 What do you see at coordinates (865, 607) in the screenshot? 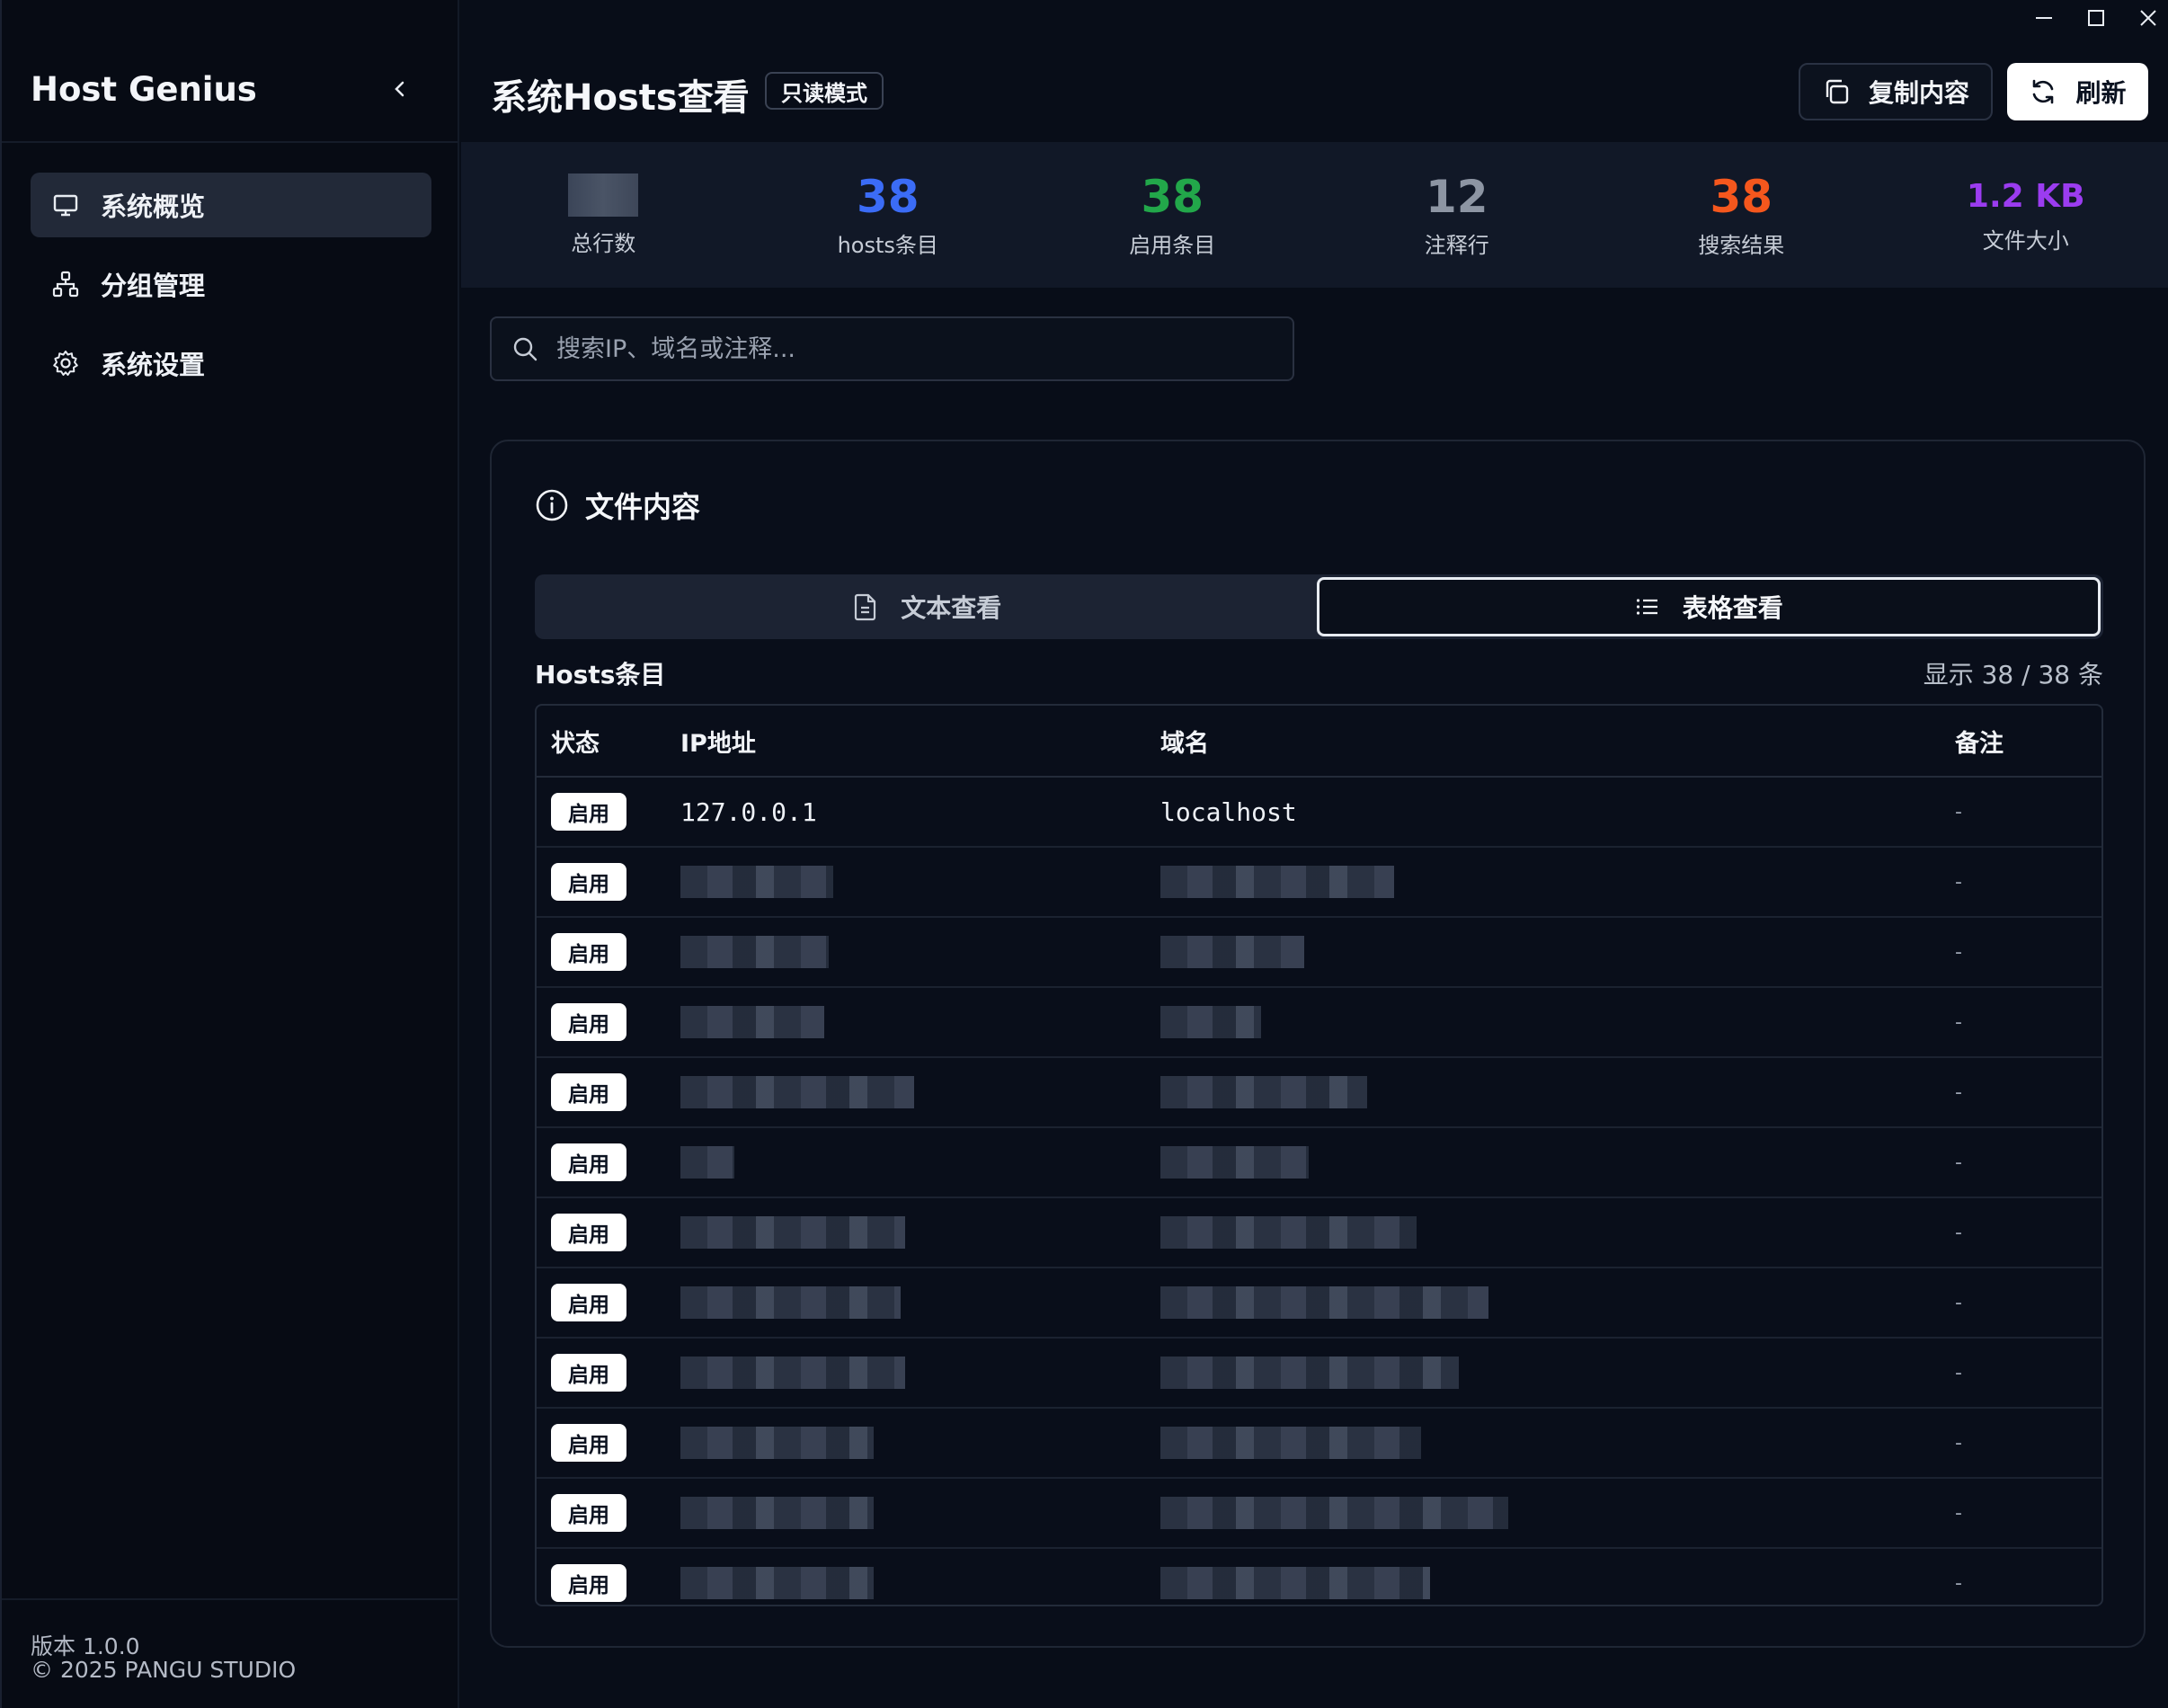
I see `document-icon` at bounding box center [865, 607].